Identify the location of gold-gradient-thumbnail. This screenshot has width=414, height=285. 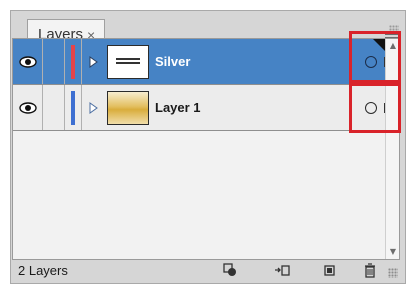
(128, 108).